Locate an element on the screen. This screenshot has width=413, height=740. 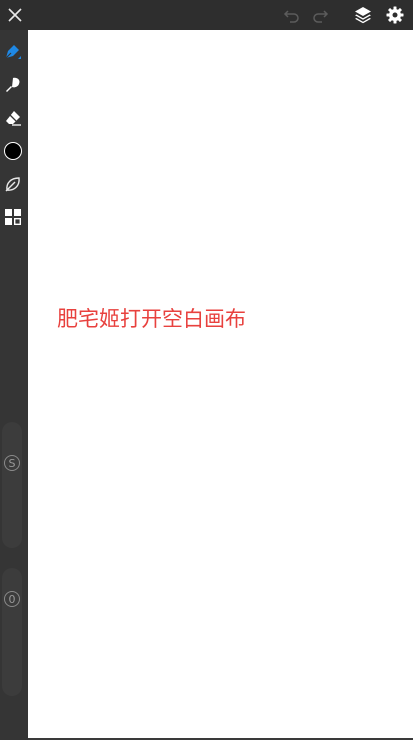
tool-sidebar: S 0 is located at coordinates (14, 385).